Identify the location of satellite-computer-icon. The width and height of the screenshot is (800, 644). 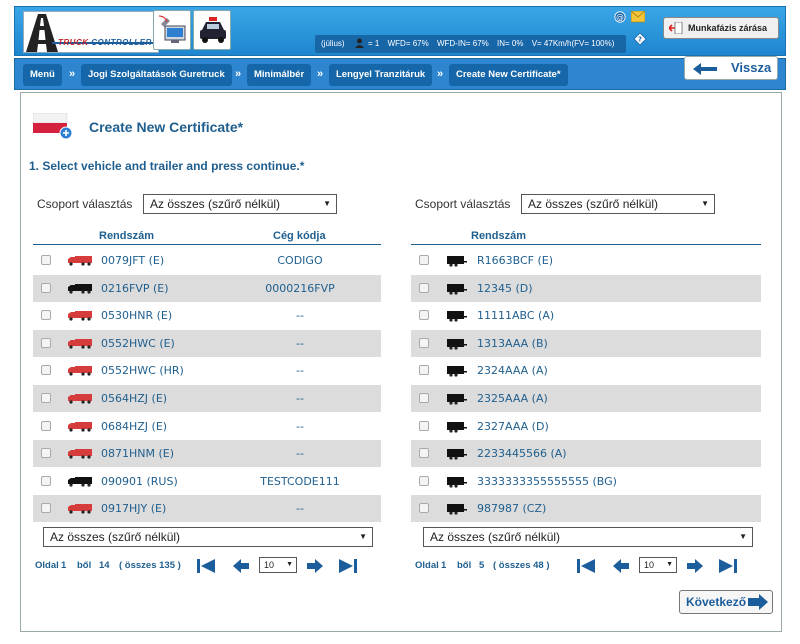
(172, 29).